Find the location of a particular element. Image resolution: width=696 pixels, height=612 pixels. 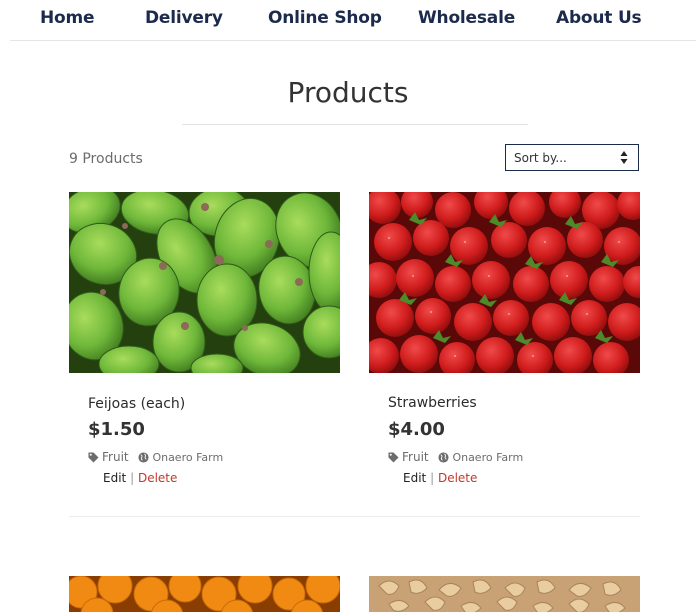

product-image-oranges is located at coordinates (204, 594).